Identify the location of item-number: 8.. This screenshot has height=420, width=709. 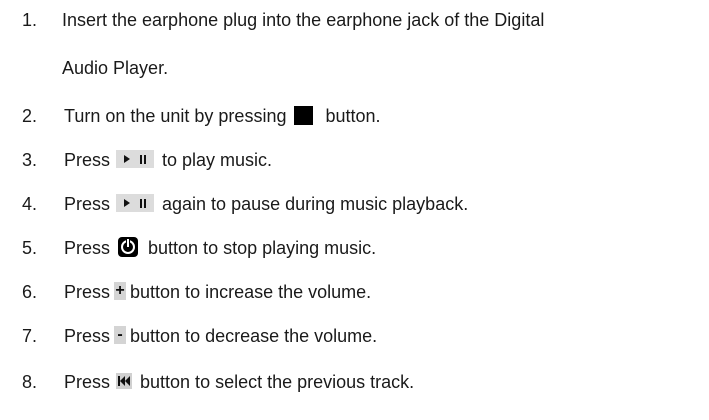
(30, 382).